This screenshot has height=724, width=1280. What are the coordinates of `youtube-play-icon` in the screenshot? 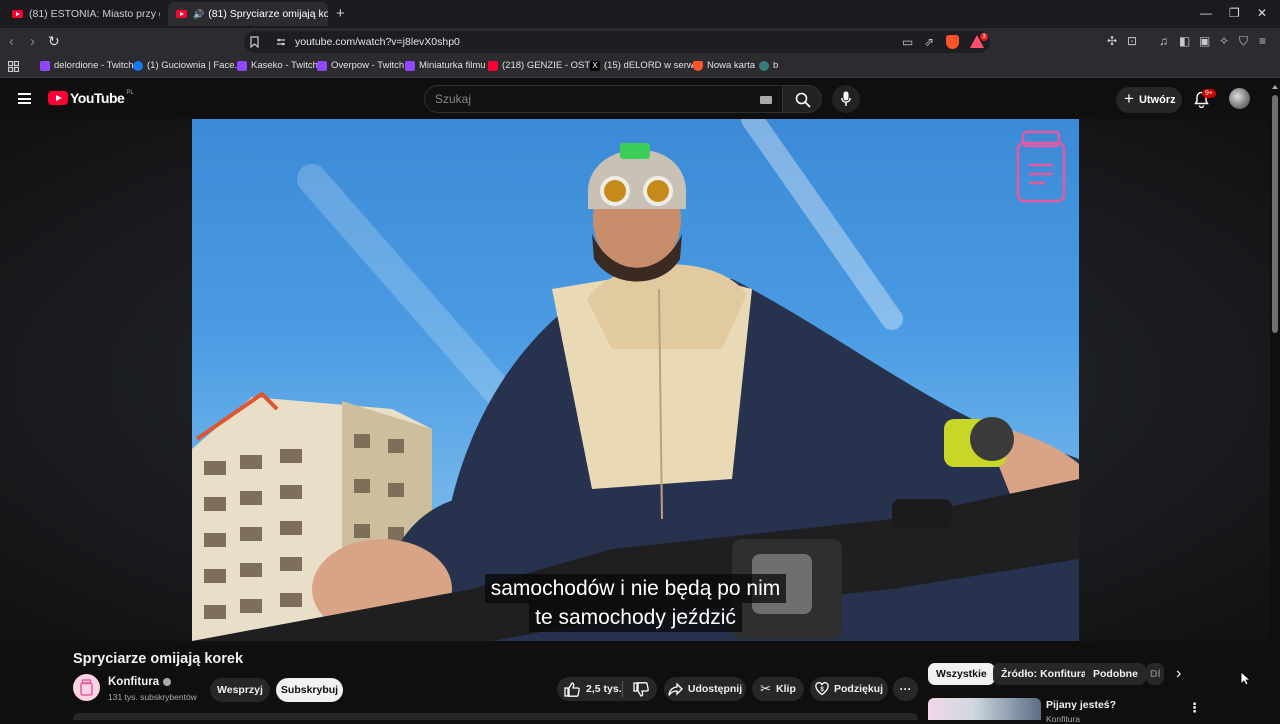 It's located at (58, 98).